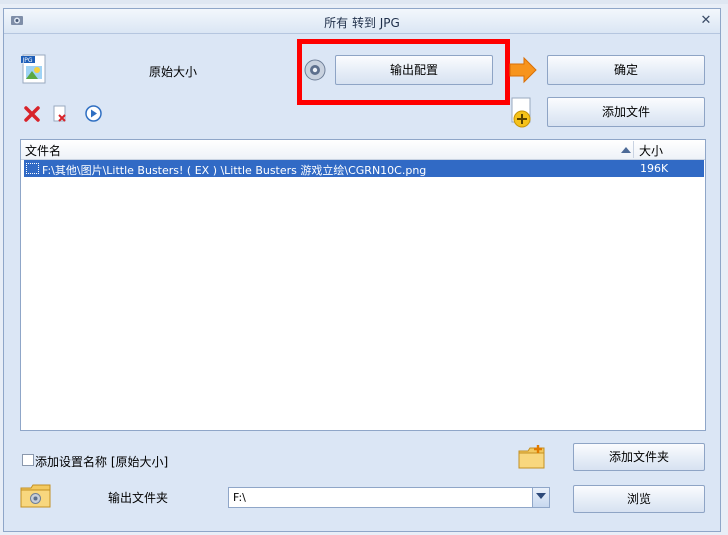 This screenshot has height=535, width=728. Describe the element at coordinates (639, 457) in the screenshot. I see `add-folder-button: 添加文件夹` at that location.